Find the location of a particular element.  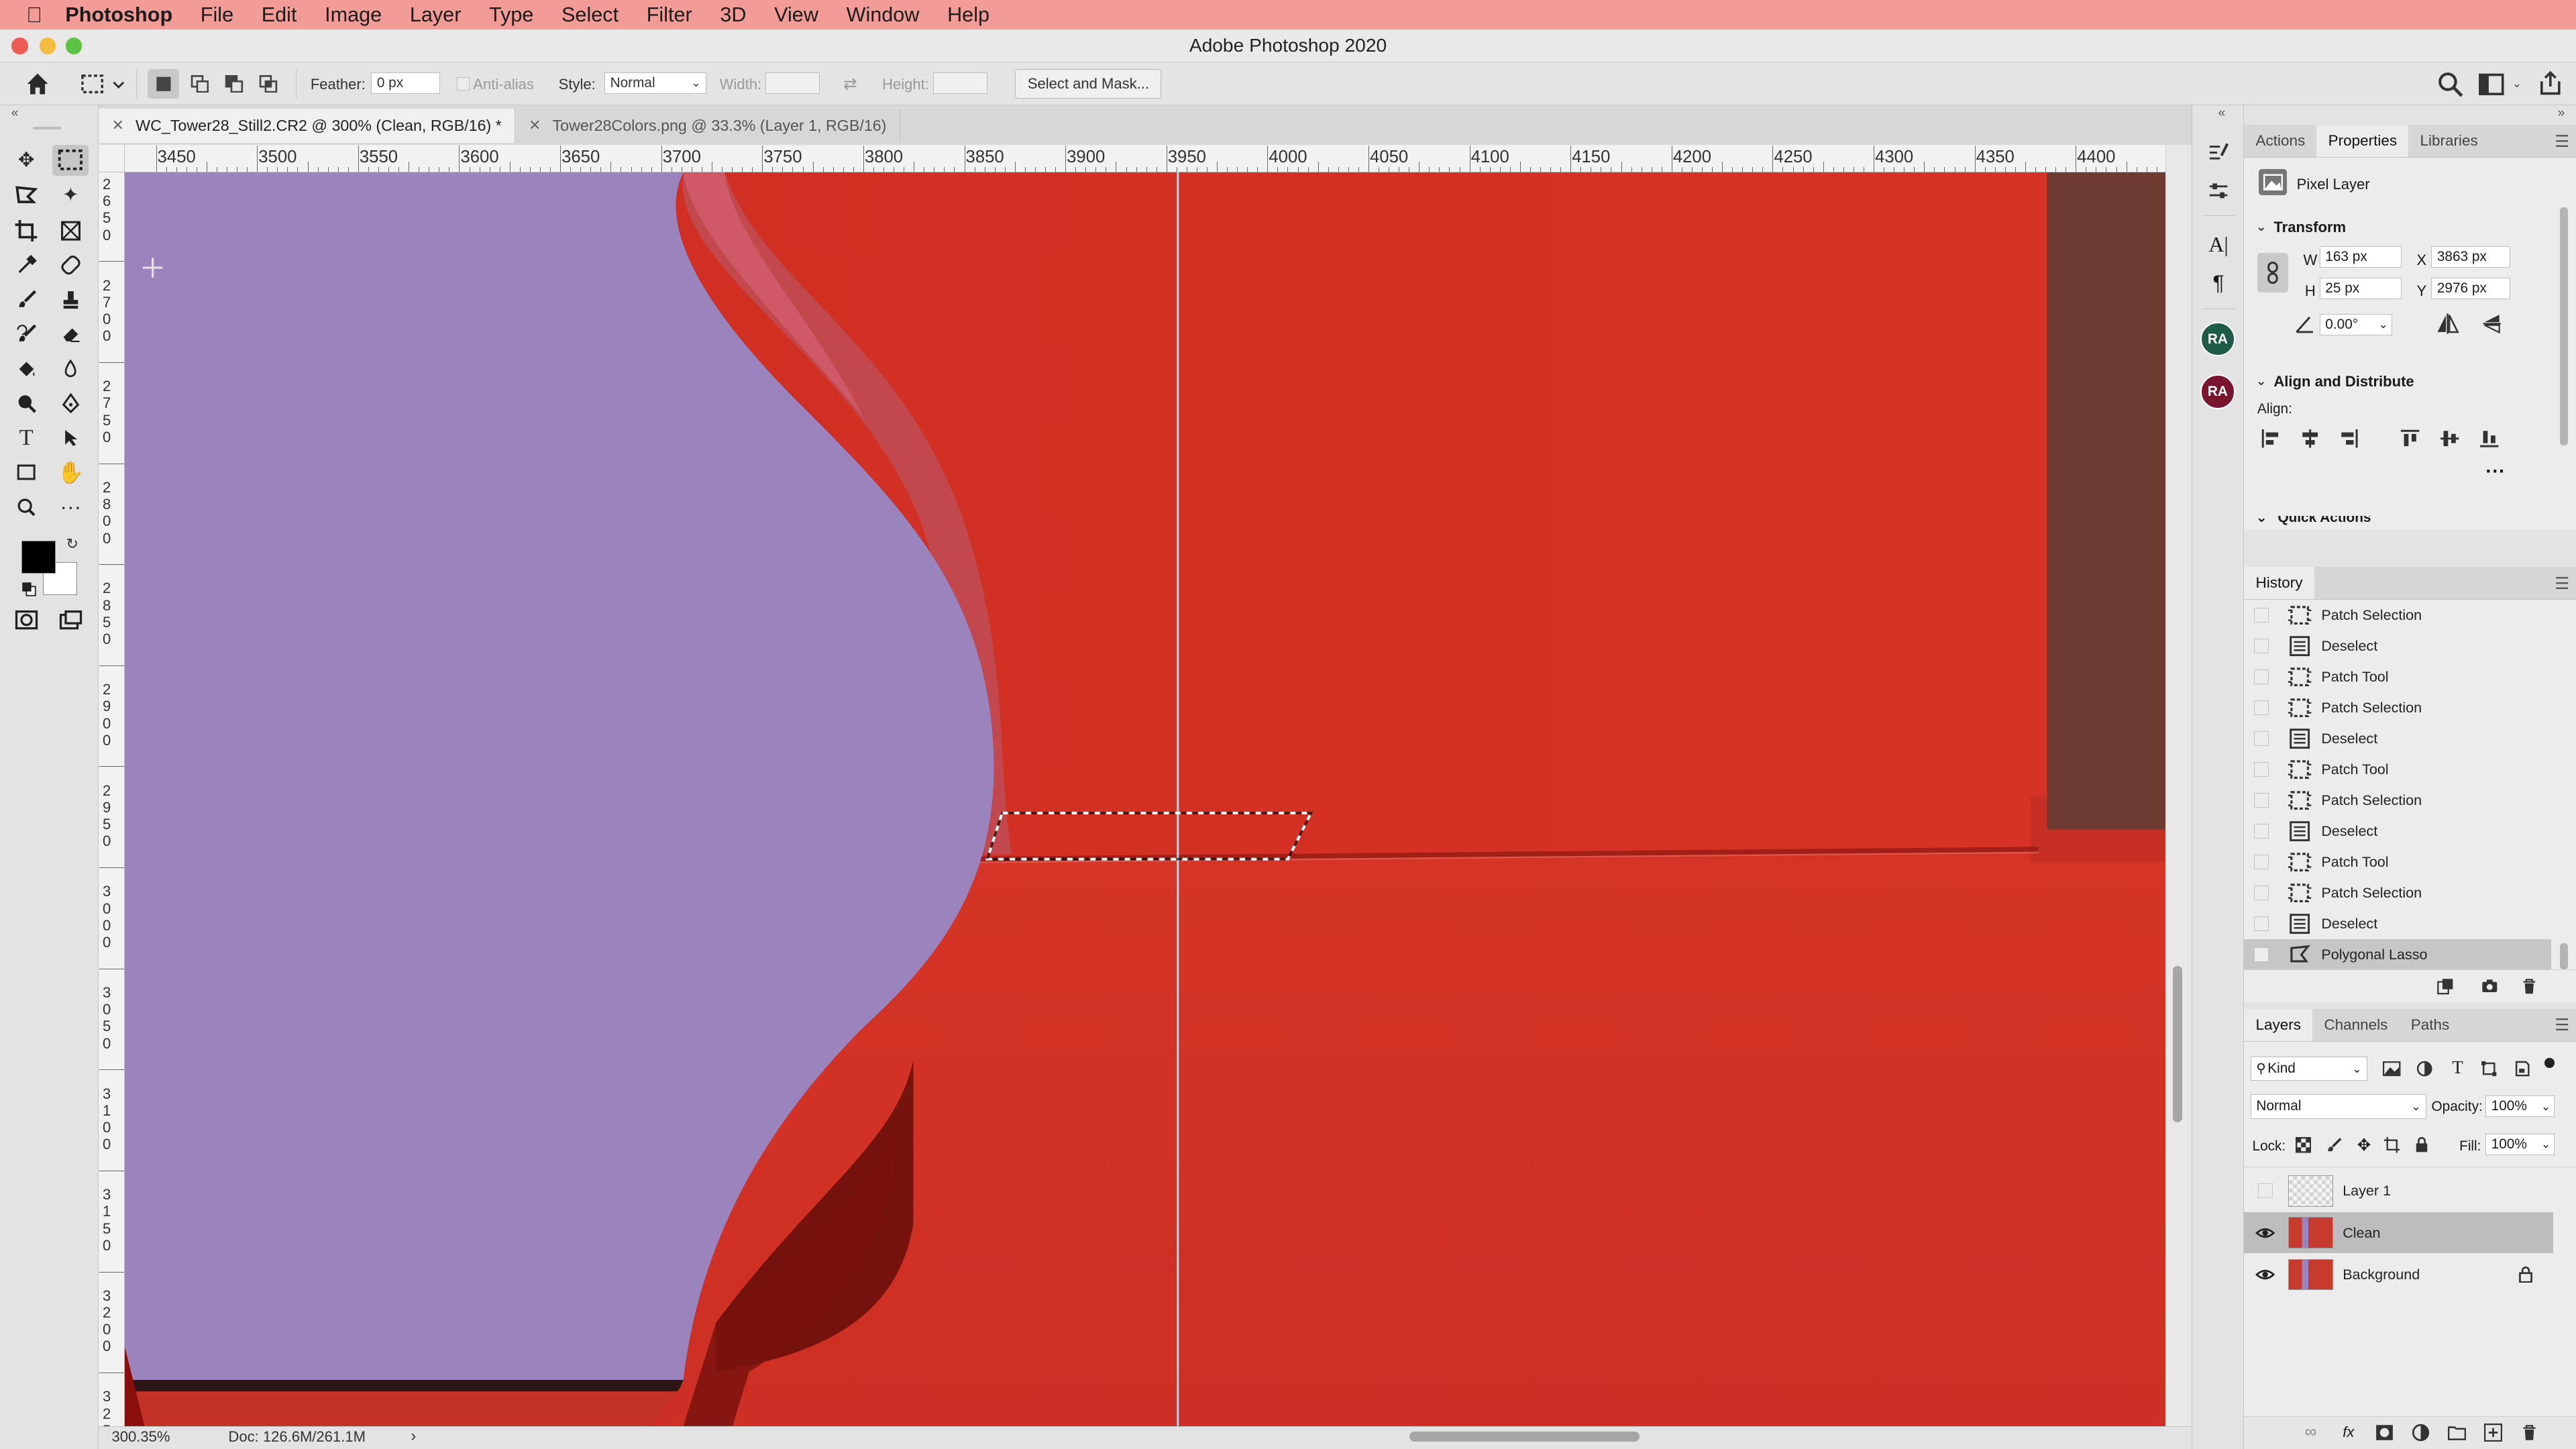

layer-filter-select: ⚲ Kind ⌄ is located at coordinates (2309, 1068).